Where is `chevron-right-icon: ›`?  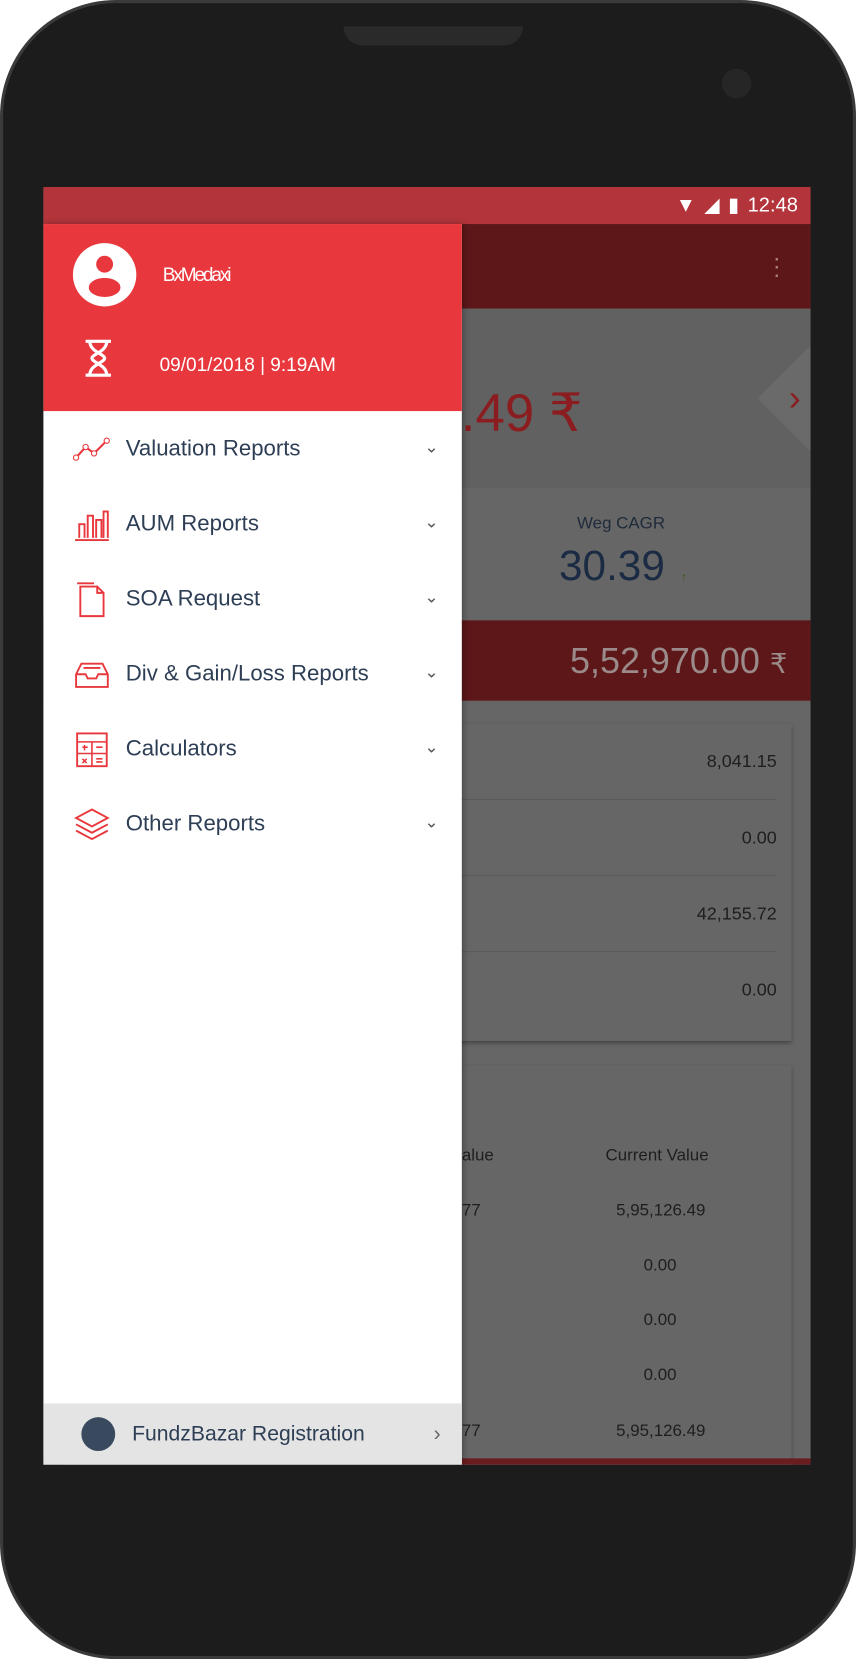
chevron-right-icon: › is located at coordinates (437, 1433).